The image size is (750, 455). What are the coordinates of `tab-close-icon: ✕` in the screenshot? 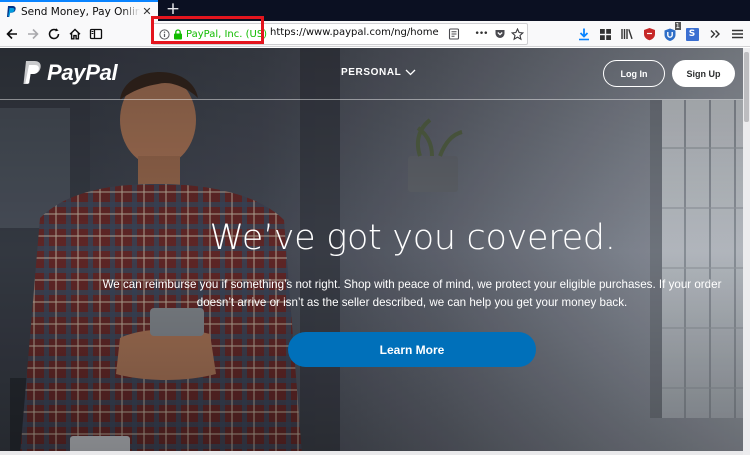 It's located at (147, 12).